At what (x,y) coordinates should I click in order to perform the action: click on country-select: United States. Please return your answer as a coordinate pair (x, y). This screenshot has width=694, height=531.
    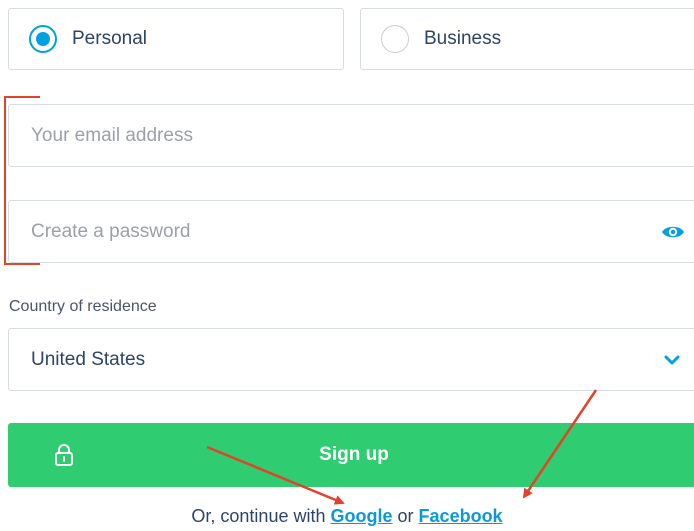
    Looking at the image, I should click on (351, 359).